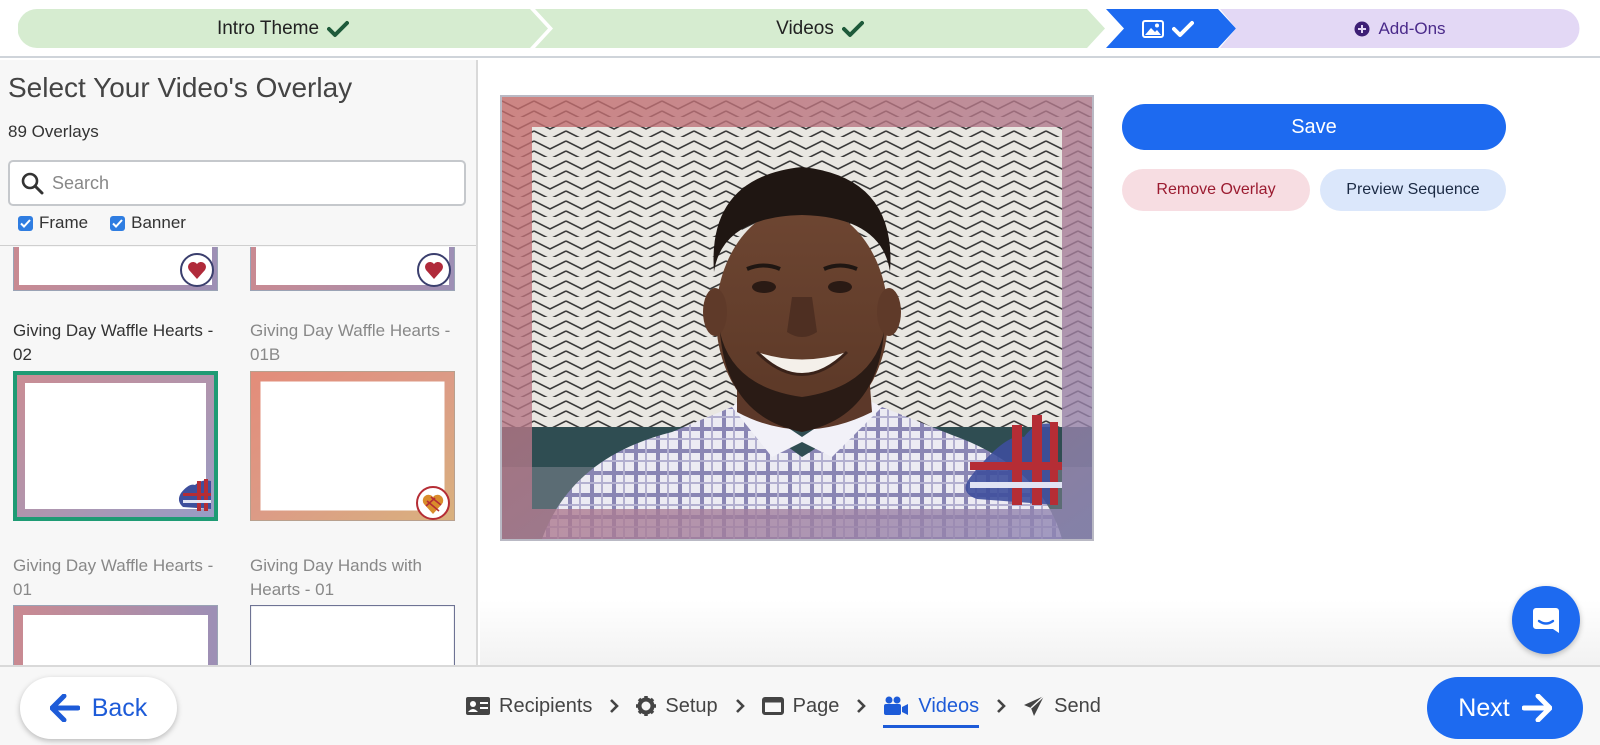 This screenshot has height=745, width=1600. I want to click on step-intro-theme-label: Intro Theme, so click(268, 28).